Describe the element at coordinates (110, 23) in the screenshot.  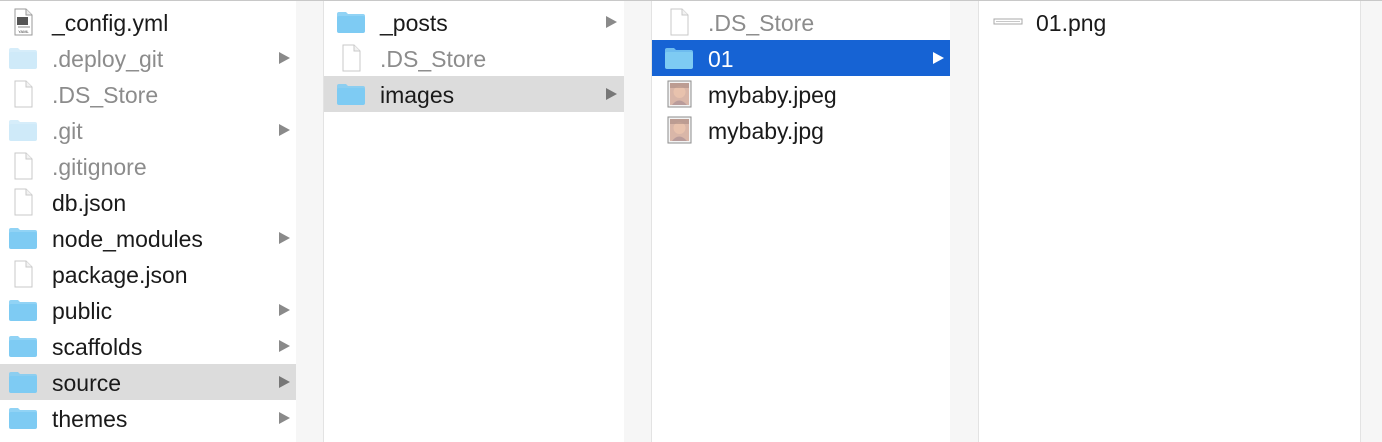
I see `item-name: _config.yml` at that location.